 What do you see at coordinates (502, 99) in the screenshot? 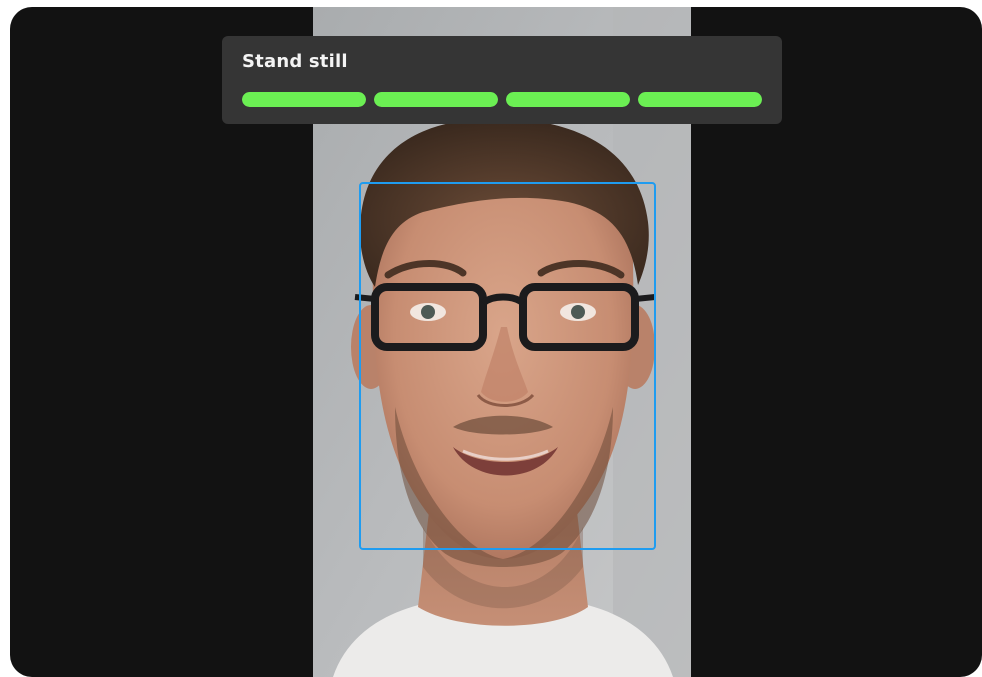
I see `progress-steps` at bounding box center [502, 99].